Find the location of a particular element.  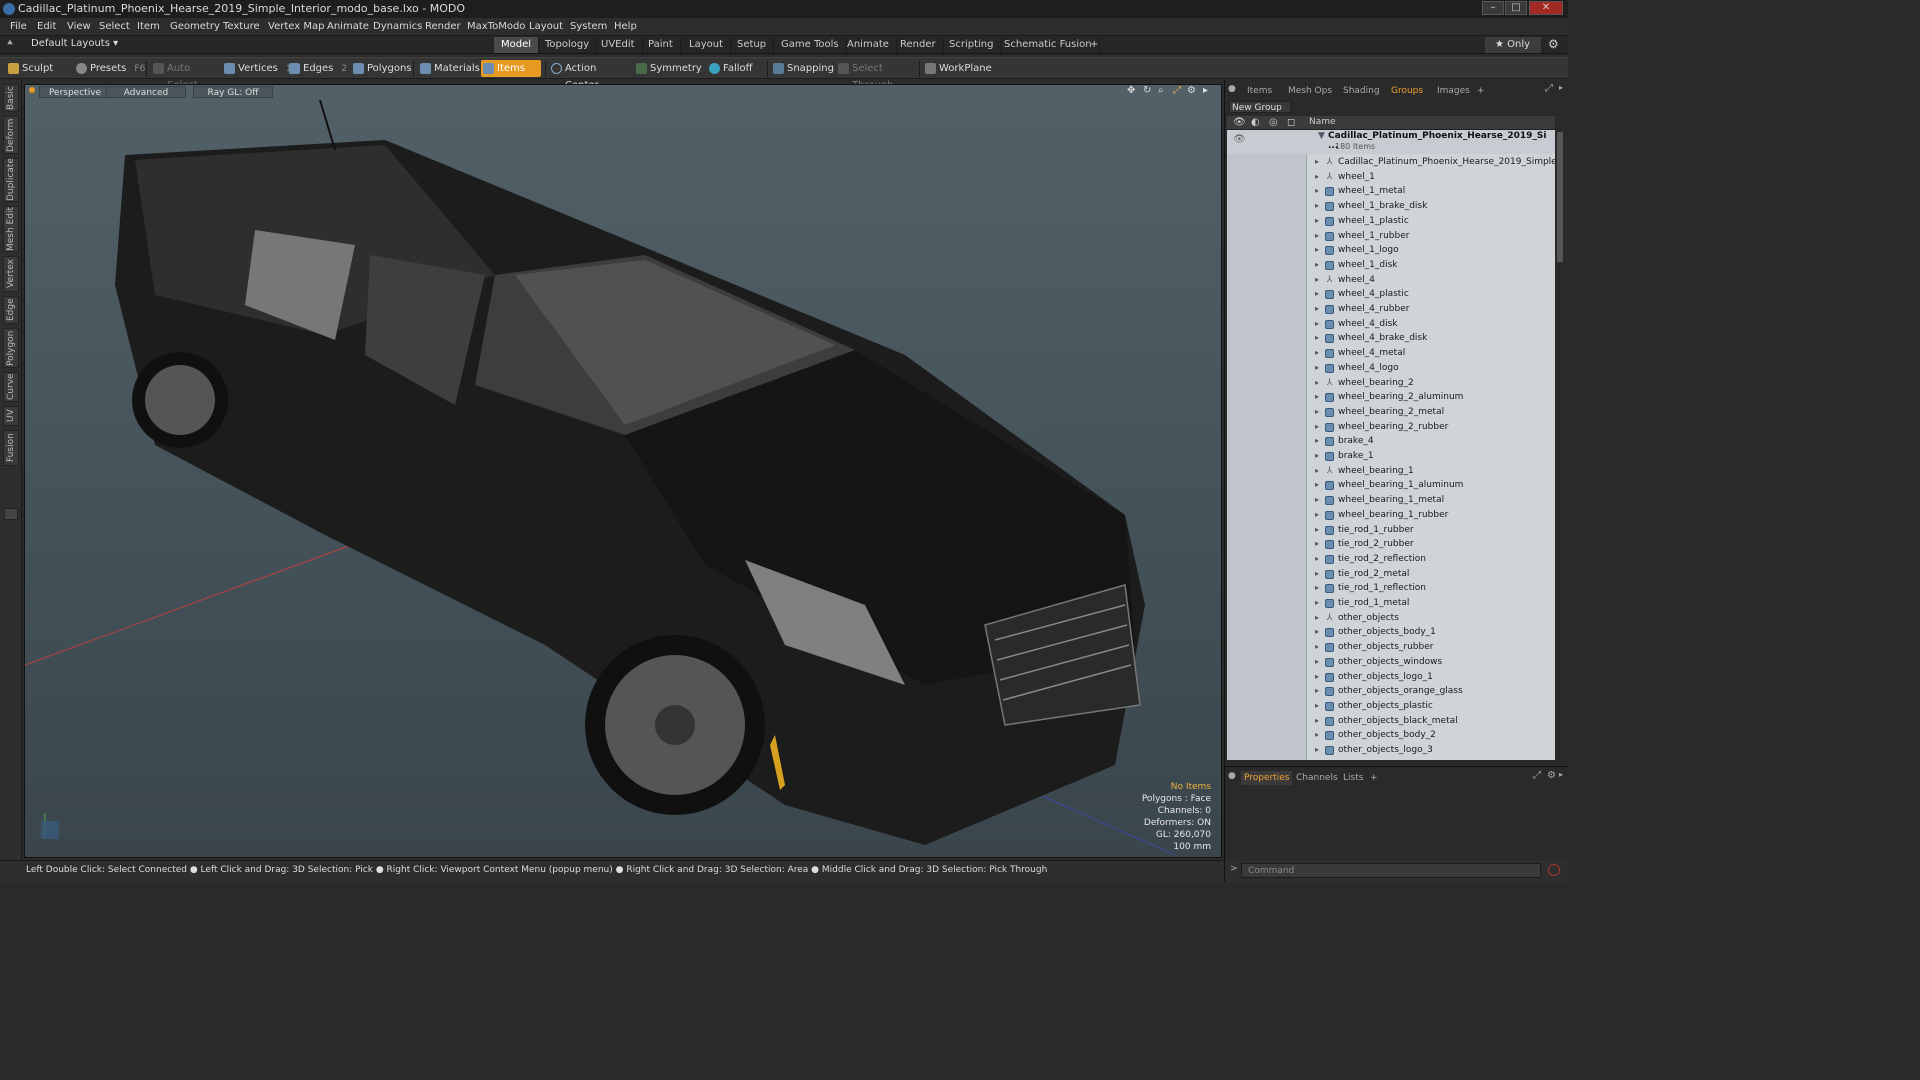

left-tab-mesh-edit: Mesh Edit is located at coordinates (11, 229).